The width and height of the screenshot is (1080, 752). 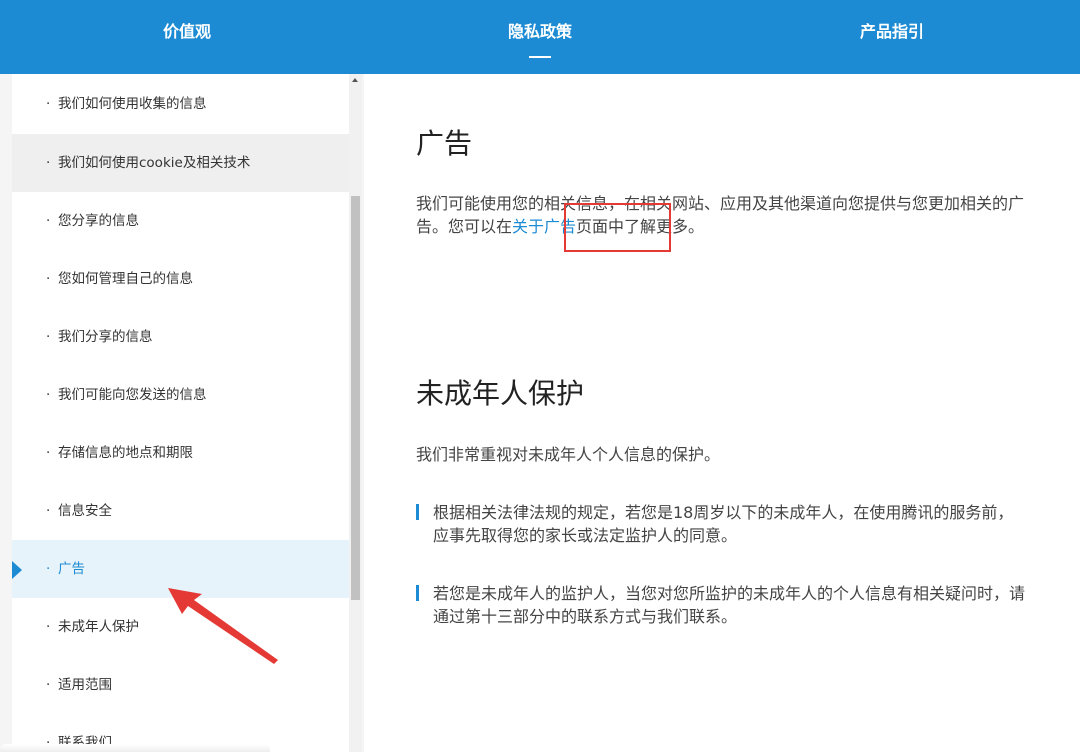 I want to click on sidebar-item-label: 未成年人保护, so click(x=98, y=627).